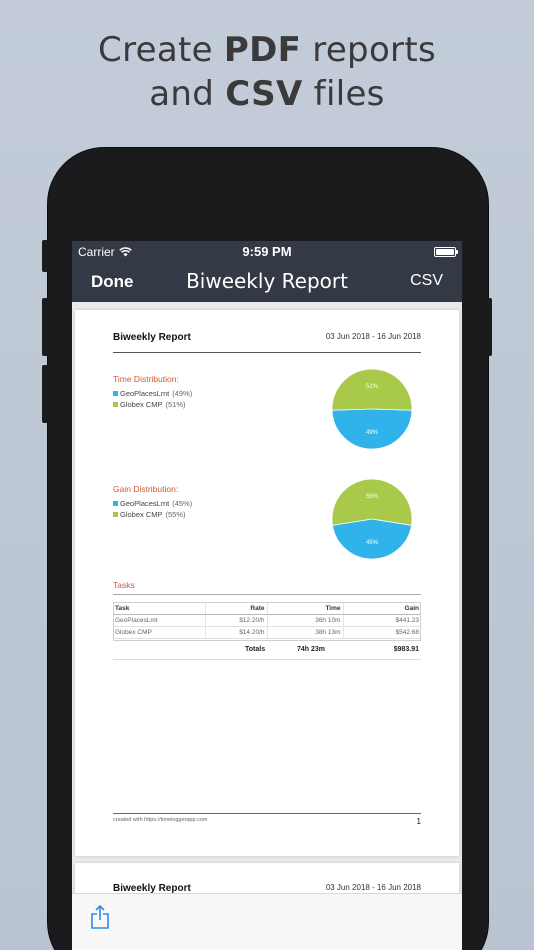 The width and height of the screenshot is (534, 950). Describe the element at coordinates (45, 256) in the screenshot. I see `phone-silent-switch` at that location.